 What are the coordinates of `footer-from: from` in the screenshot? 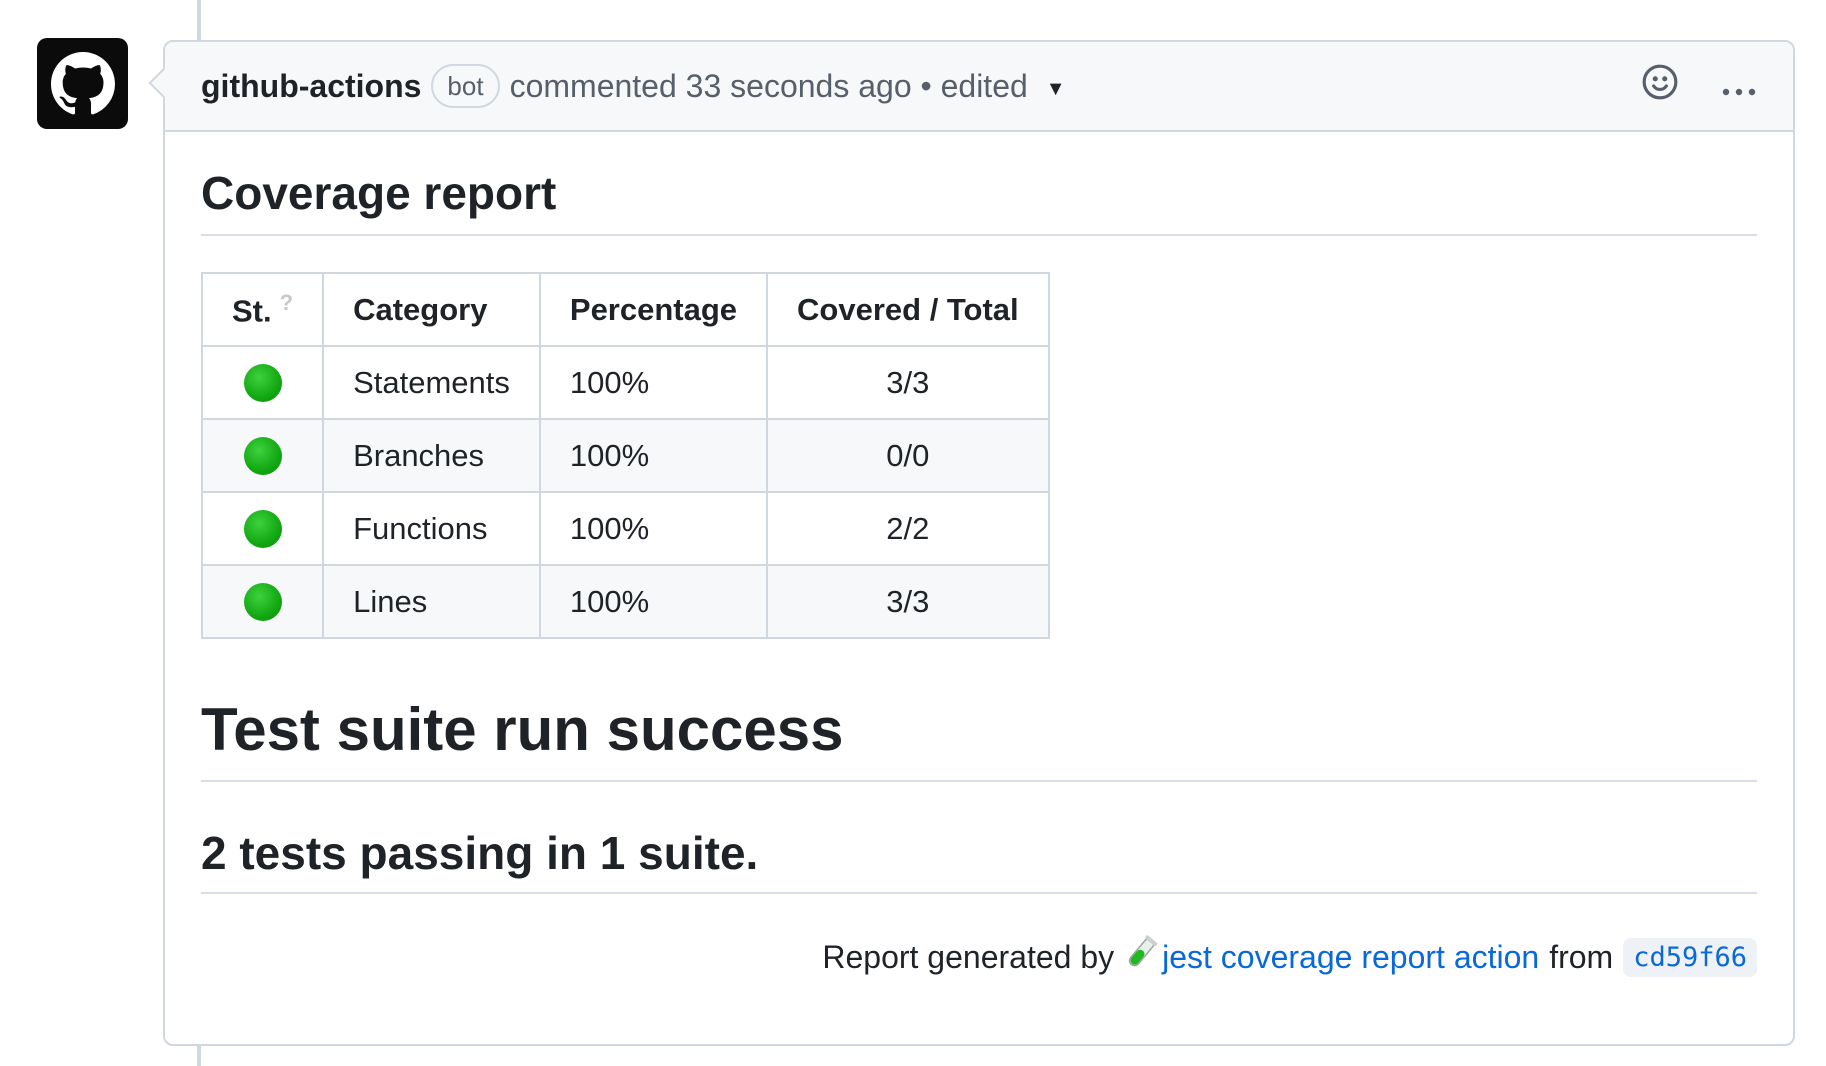 It's located at (1581, 956).